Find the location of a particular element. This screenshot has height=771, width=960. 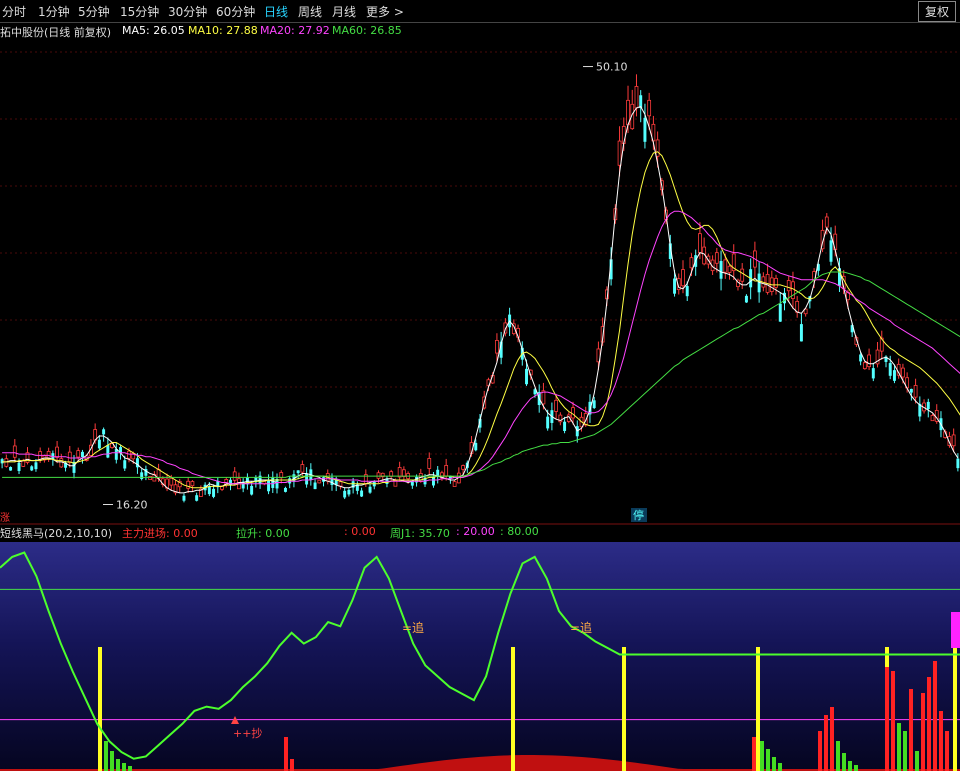

period-tab-4: 30分钟 is located at coordinates (187, 11).